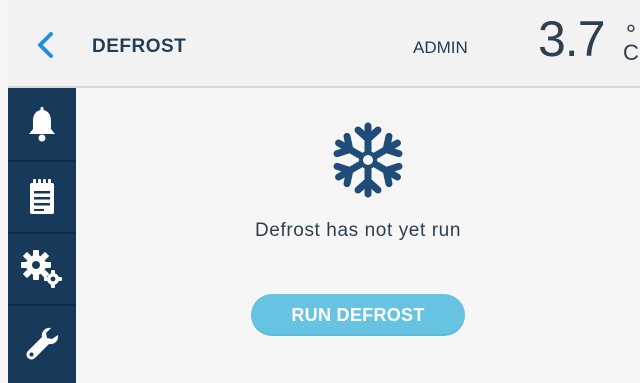 This screenshot has width=640, height=383. Describe the element at coordinates (368, 160) in the screenshot. I see `snowflake-icon` at that location.